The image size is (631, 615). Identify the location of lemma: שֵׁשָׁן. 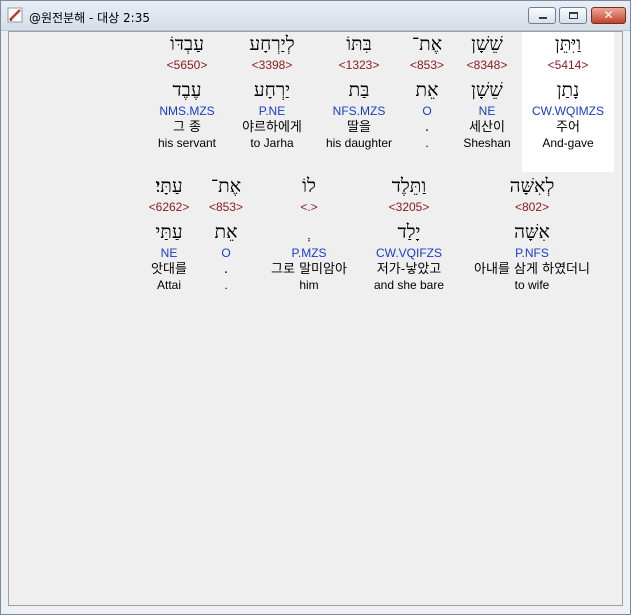
(487, 90).